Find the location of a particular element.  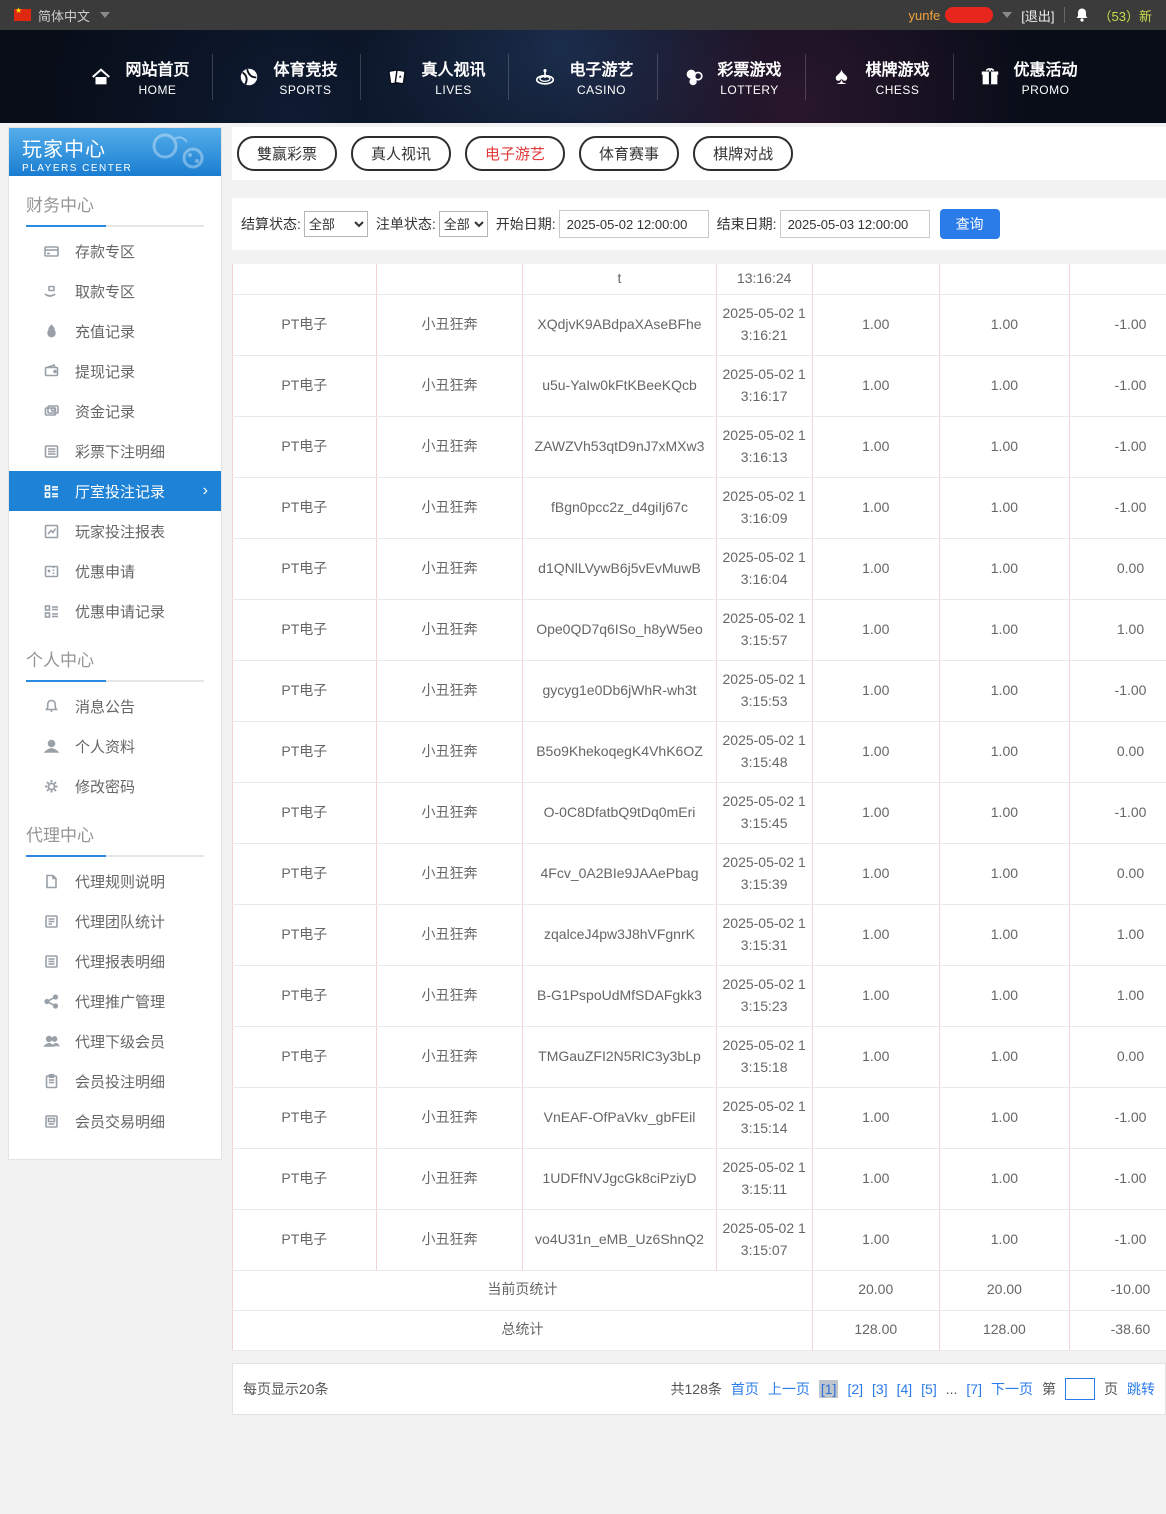

summary-row: 当前页统计 20.00 20.00 -10.00 is located at coordinates (699, 1290).